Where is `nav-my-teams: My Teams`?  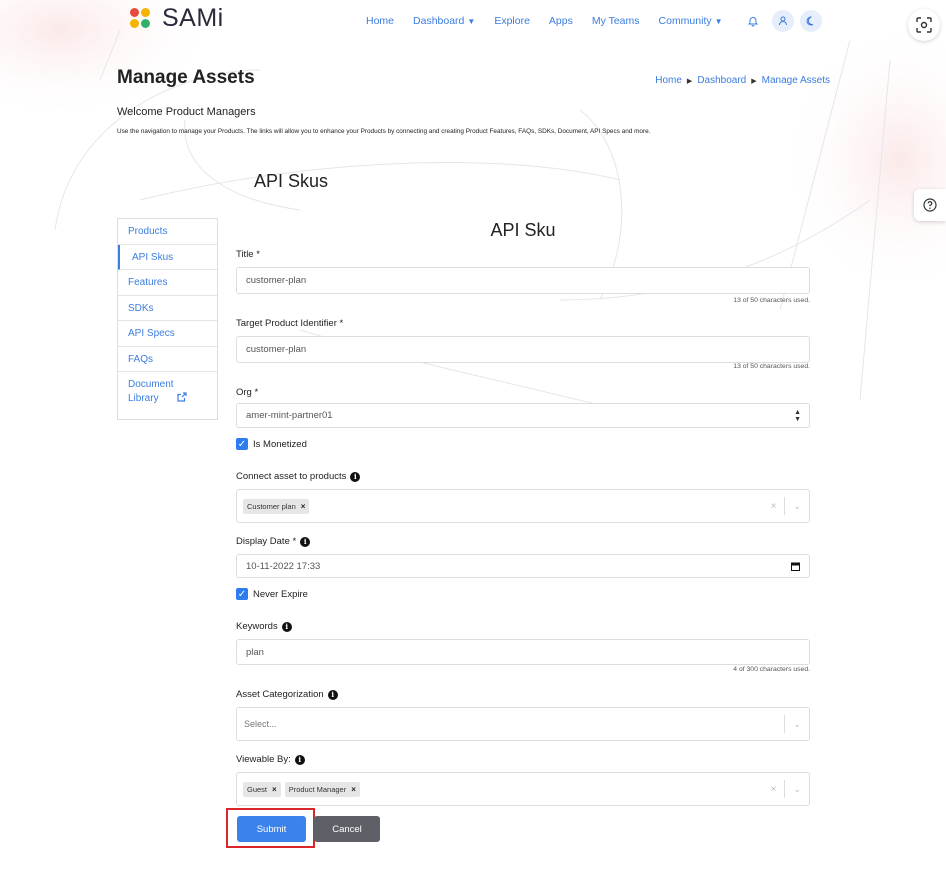
nav-my-teams: My Teams is located at coordinates (616, 21).